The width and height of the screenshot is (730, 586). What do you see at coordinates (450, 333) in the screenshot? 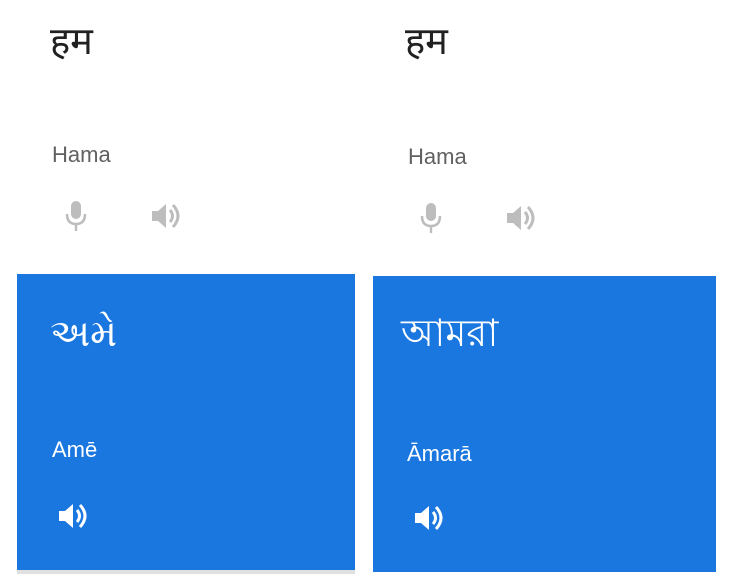
I see `target-word: আমরা` at bounding box center [450, 333].